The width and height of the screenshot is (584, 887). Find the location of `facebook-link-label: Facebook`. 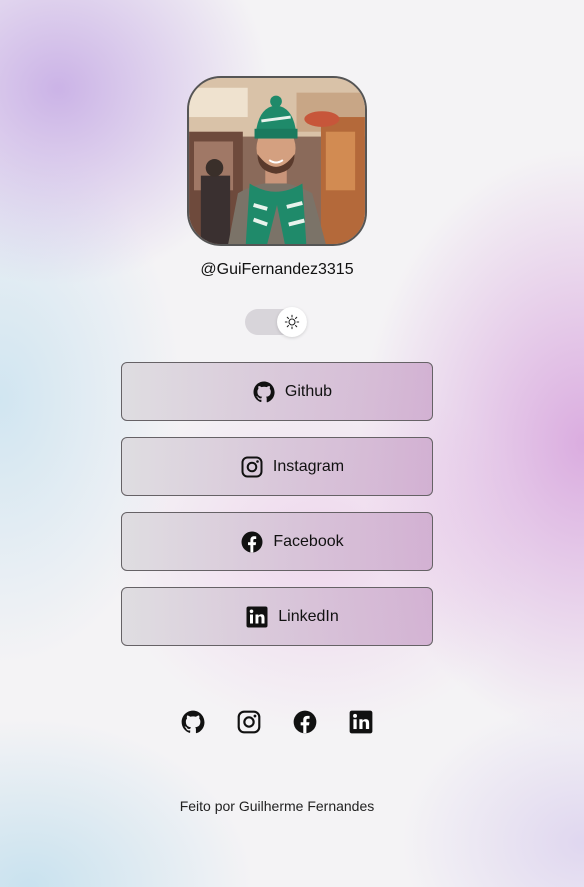

facebook-link-label: Facebook is located at coordinates (308, 541).